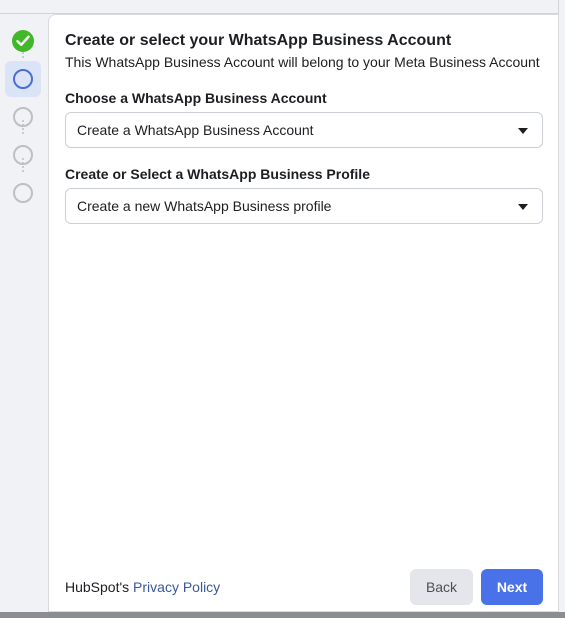 Image resolution: width=565 pixels, height=618 pixels. What do you see at coordinates (196, 98) in the screenshot?
I see `account-field-label: Choose a WhatsApp Business Account` at bounding box center [196, 98].